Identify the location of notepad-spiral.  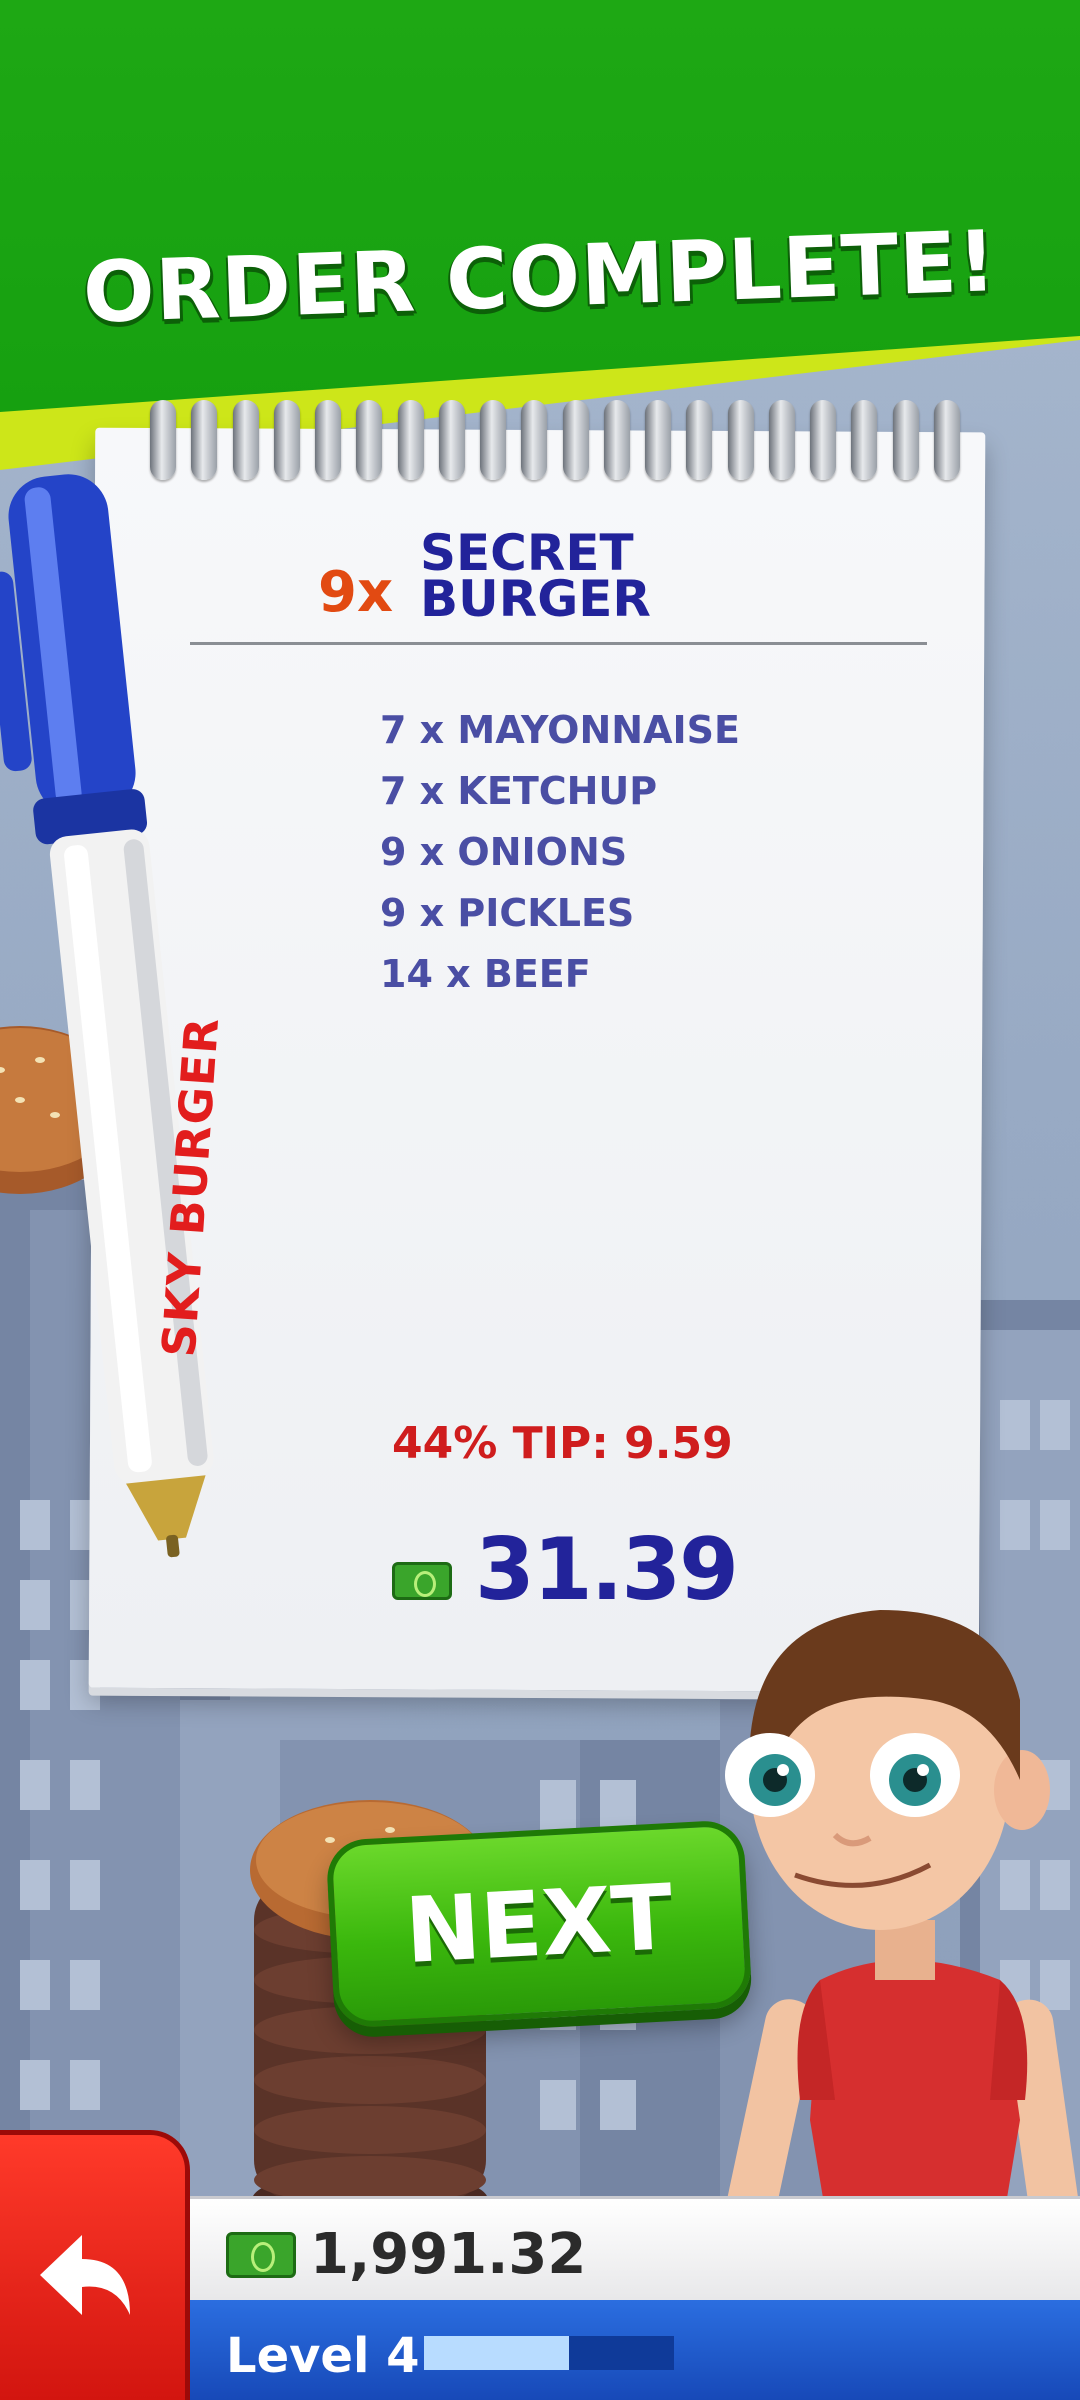
(555, 440).